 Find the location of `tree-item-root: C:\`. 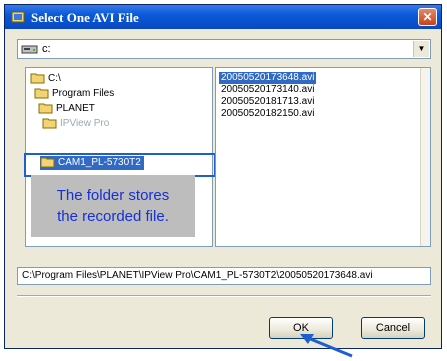

tree-item-root: C:\ is located at coordinates (45, 79).